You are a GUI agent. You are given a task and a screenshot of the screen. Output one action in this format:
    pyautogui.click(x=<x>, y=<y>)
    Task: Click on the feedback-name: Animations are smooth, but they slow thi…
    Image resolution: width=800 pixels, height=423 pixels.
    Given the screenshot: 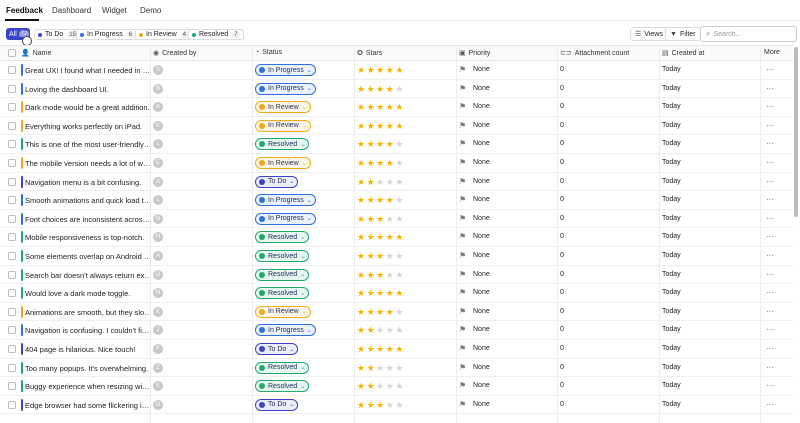 What is the action you would take?
    pyautogui.click(x=88, y=312)
    